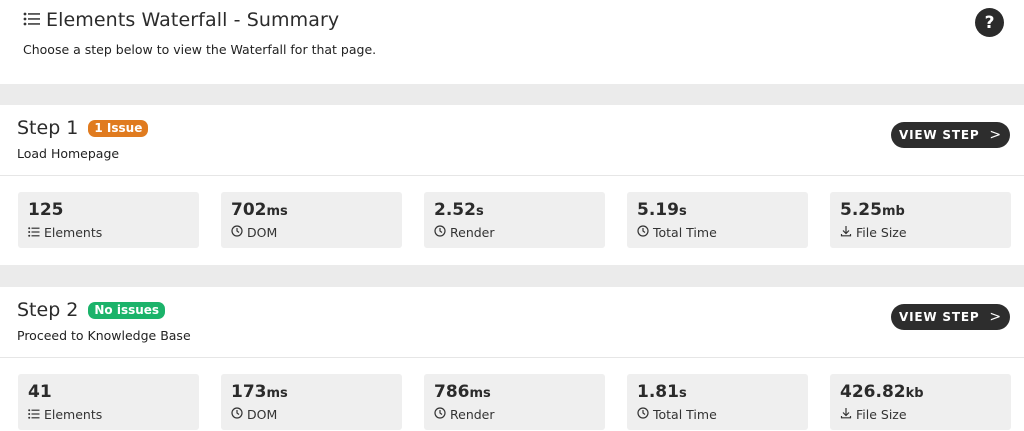  Describe the element at coordinates (249, 392) in the screenshot. I see `metric-value: 173` at that location.